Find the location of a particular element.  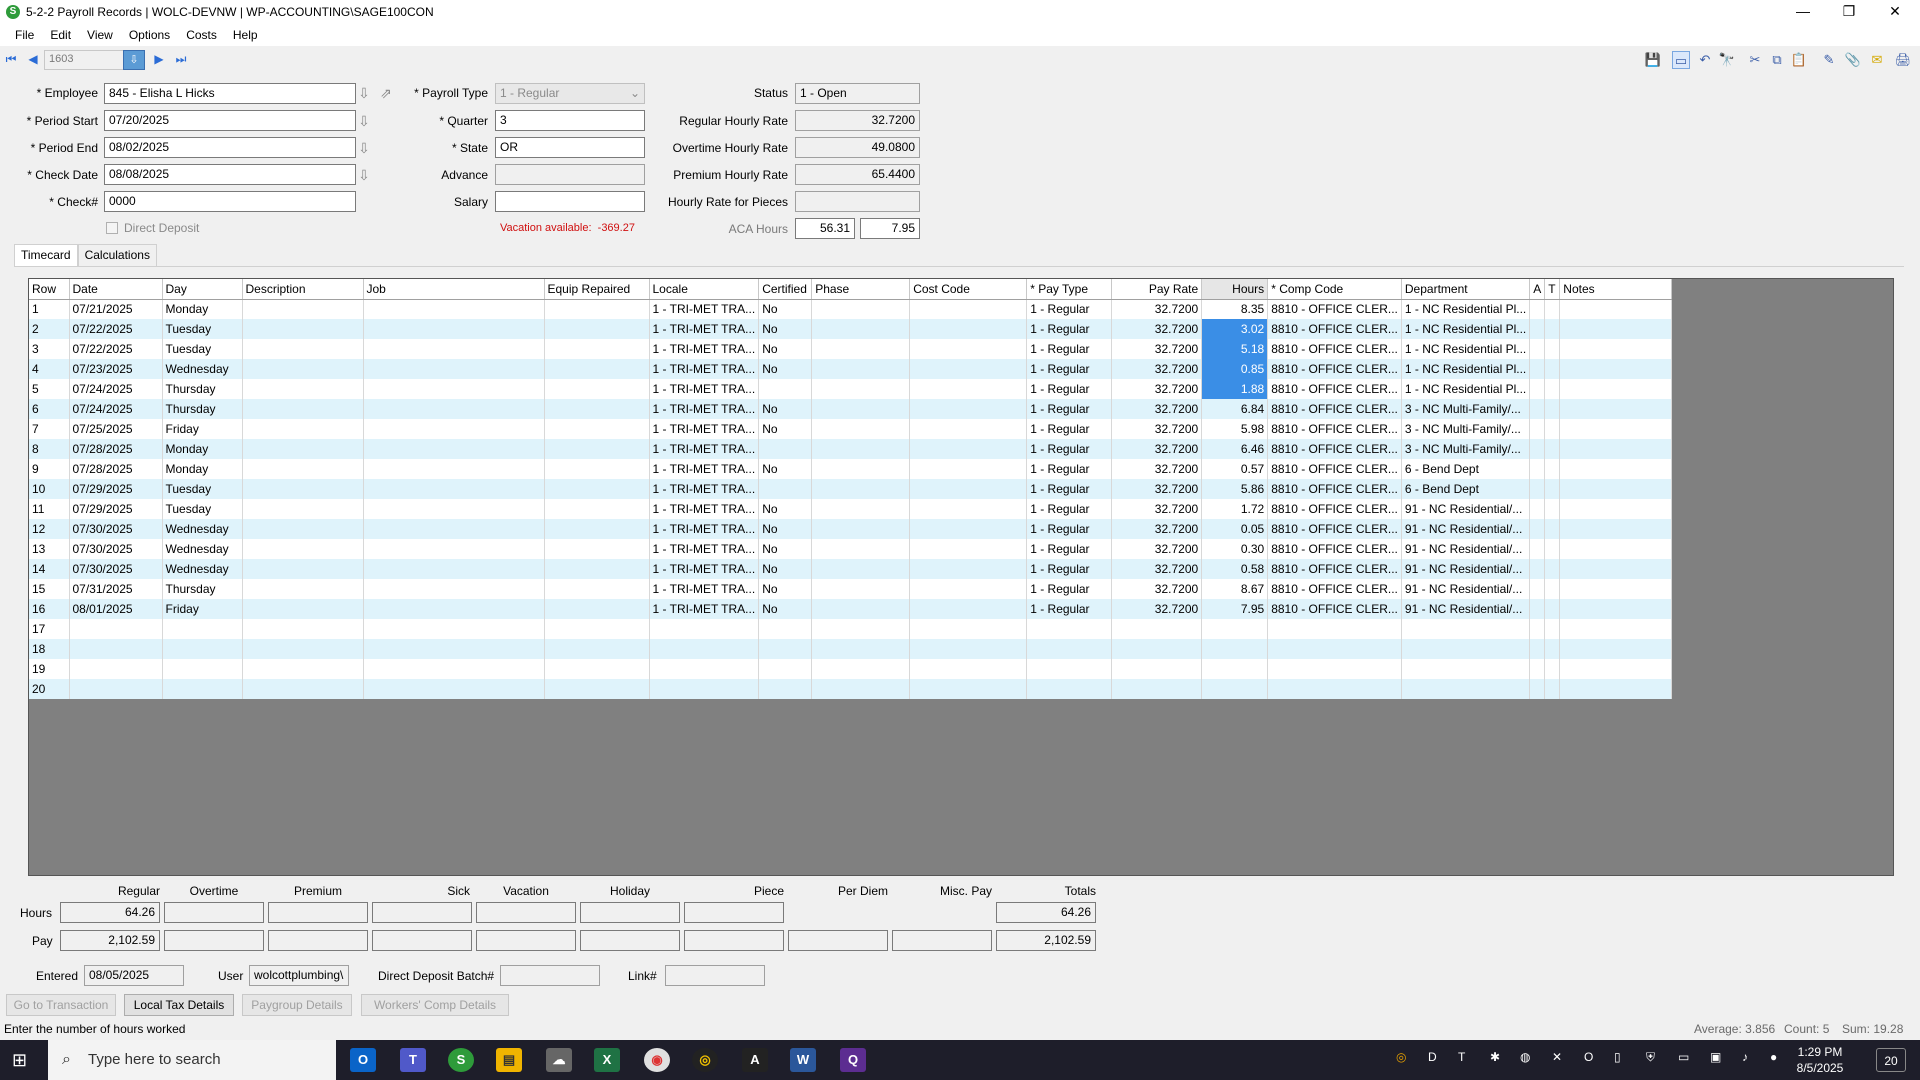

tray-icon-3: ✱ is located at coordinates (1495, 1057).